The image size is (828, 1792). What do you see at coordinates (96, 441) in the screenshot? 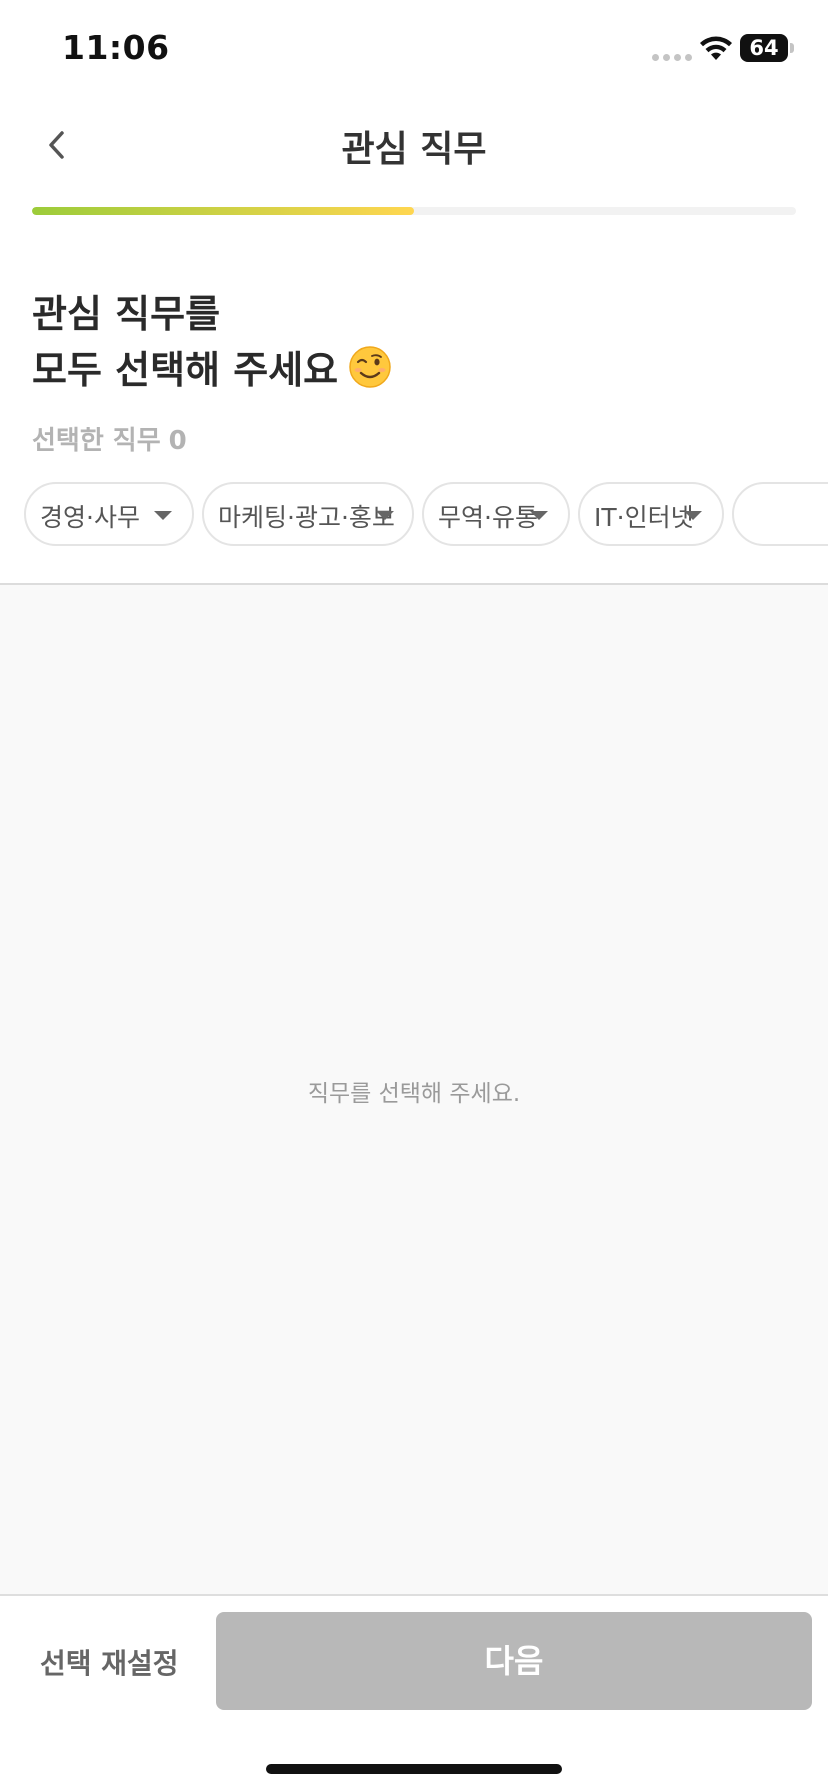
I see `selected-count-label: 선택한 직무` at bounding box center [96, 441].